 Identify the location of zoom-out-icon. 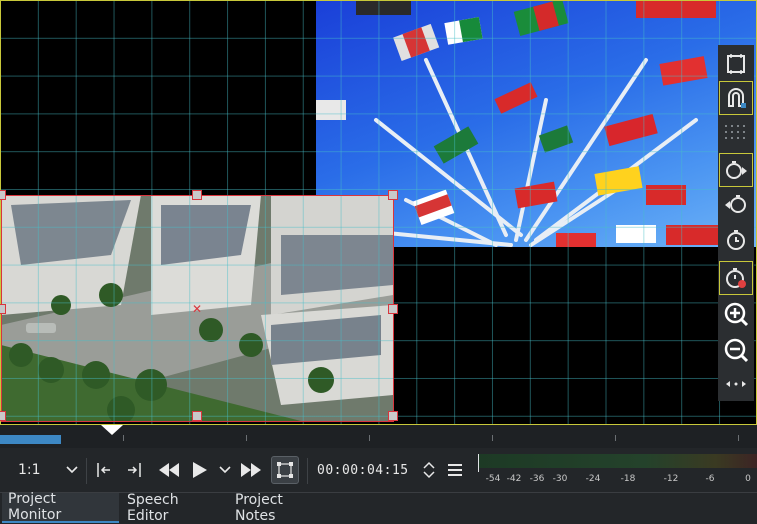
(736, 350).